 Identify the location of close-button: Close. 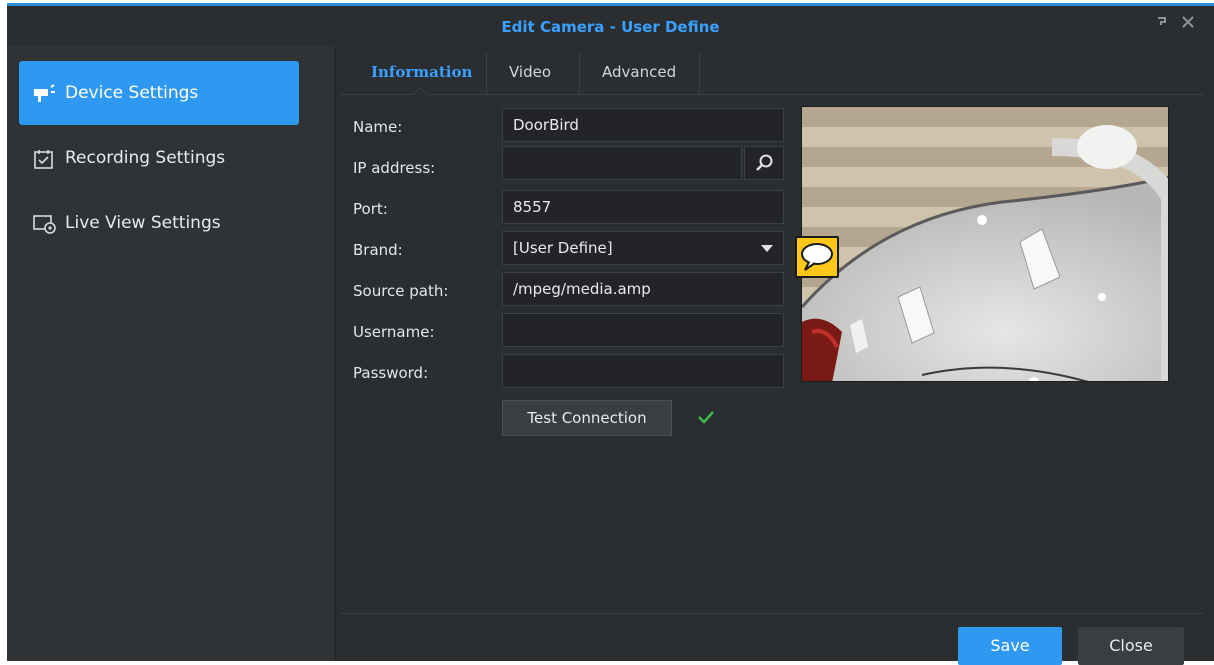
(1131, 646).